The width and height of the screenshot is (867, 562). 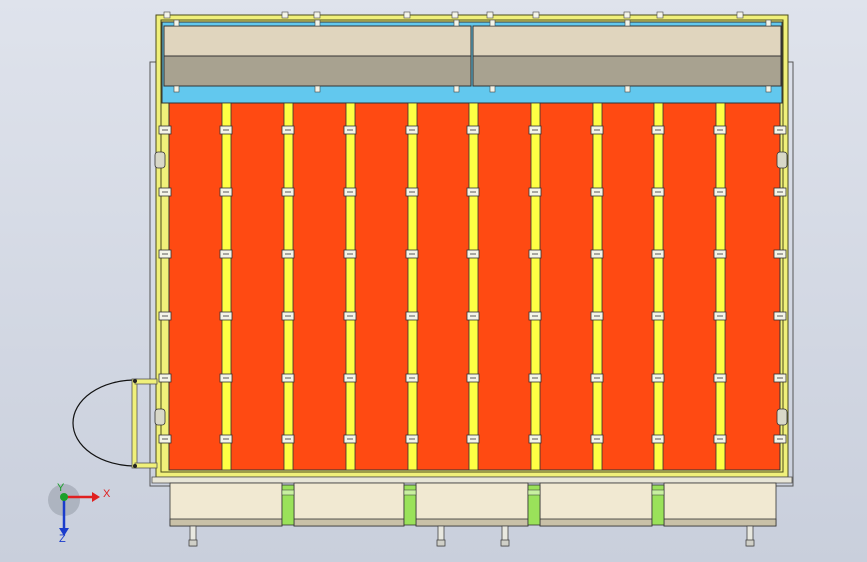 What do you see at coordinates (317, 56) in the screenshot?
I see `top-panel-left` at bounding box center [317, 56].